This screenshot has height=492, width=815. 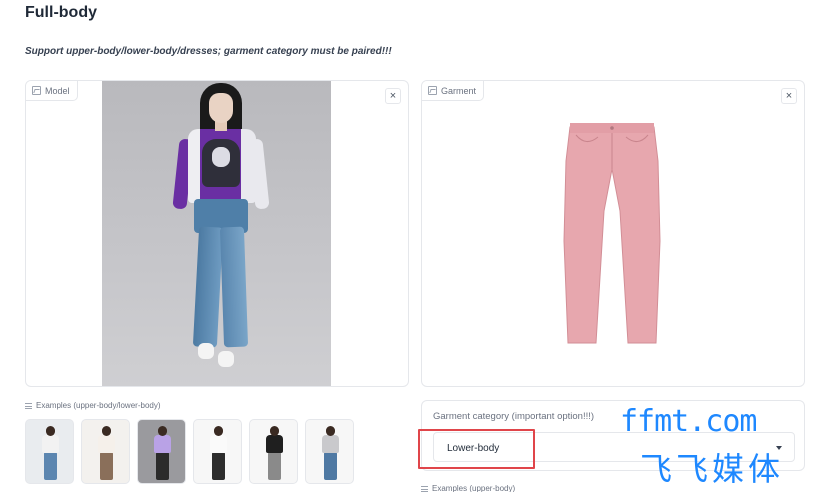 What do you see at coordinates (474, 488) in the screenshot?
I see `garment-examples-label-text: Examples (upper-body)` at bounding box center [474, 488].